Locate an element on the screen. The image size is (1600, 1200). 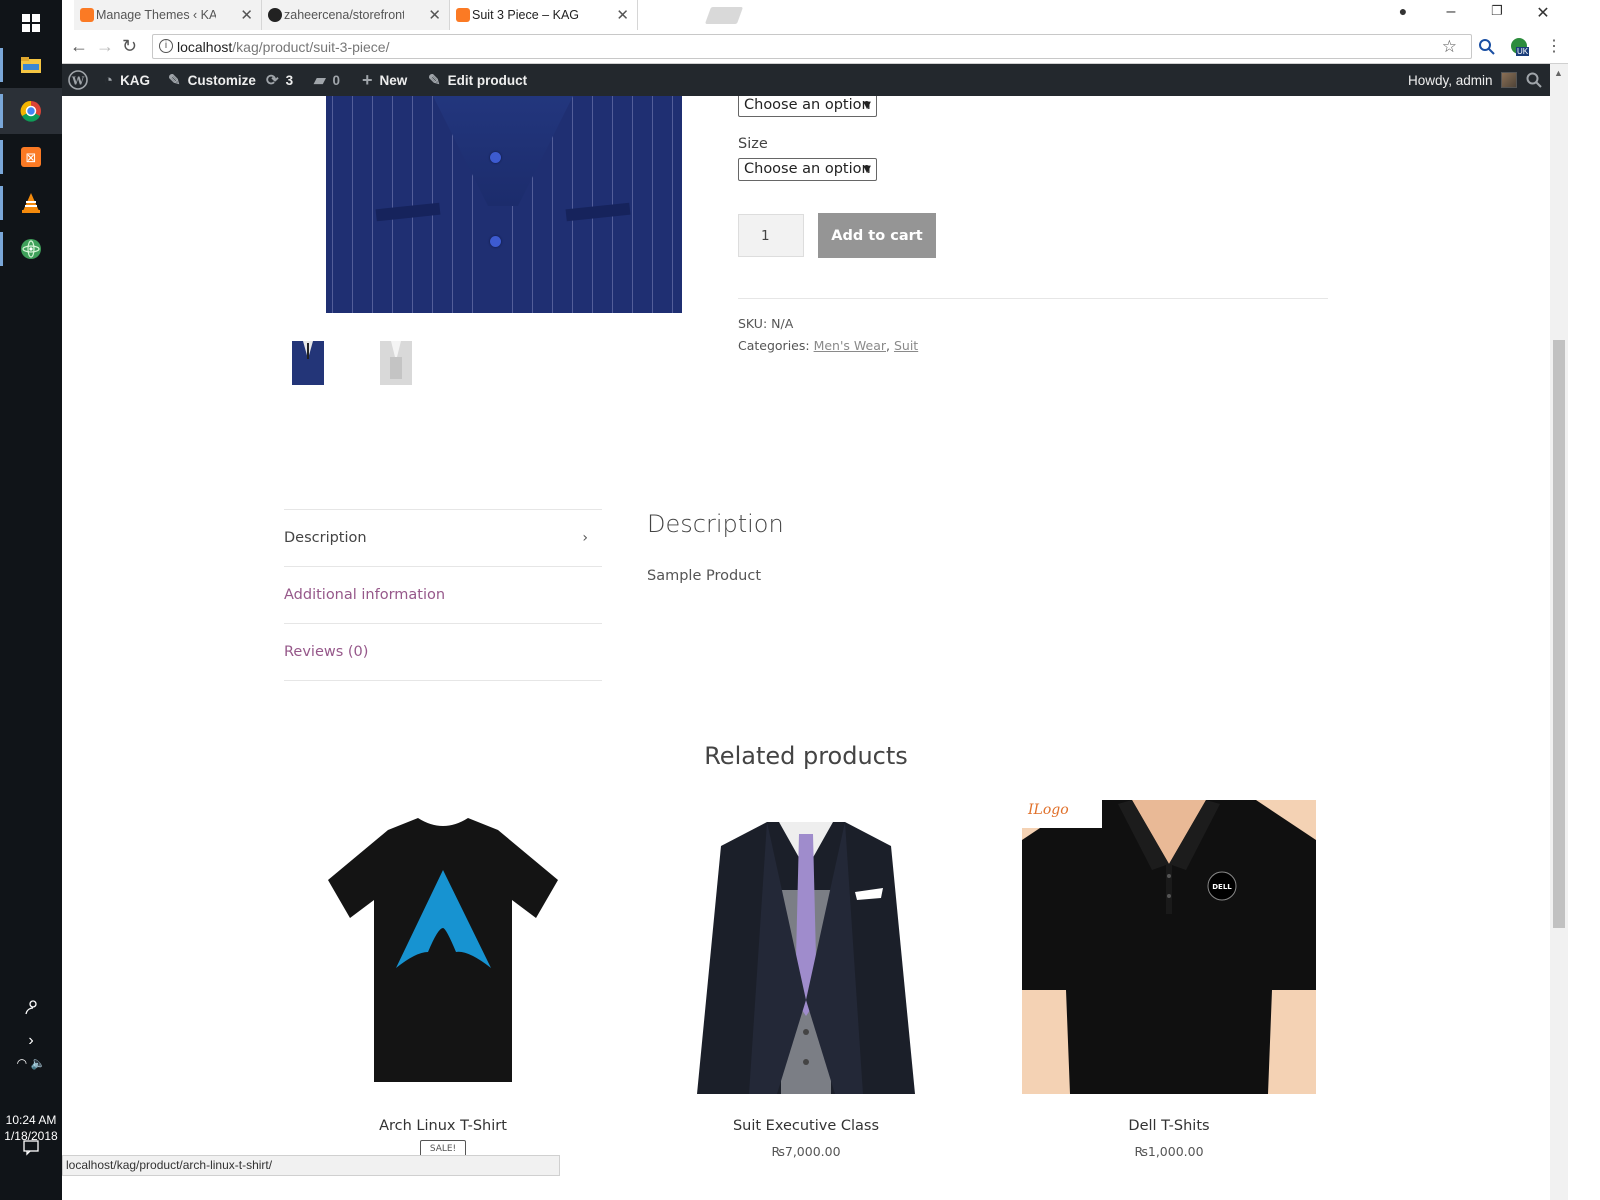
window-close-button: ✕ is located at coordinates (1543, 13).